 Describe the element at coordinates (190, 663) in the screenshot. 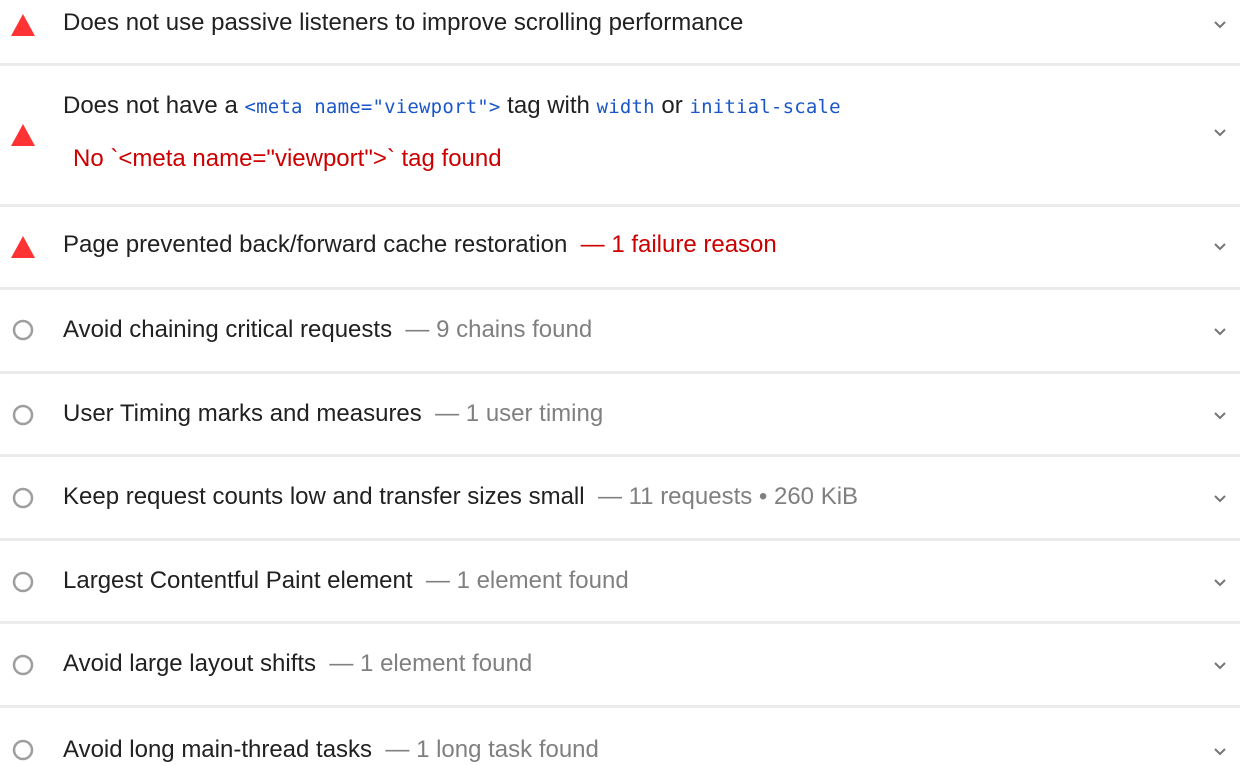

I see `audit-title: Avoid large layout shifts` at that location.